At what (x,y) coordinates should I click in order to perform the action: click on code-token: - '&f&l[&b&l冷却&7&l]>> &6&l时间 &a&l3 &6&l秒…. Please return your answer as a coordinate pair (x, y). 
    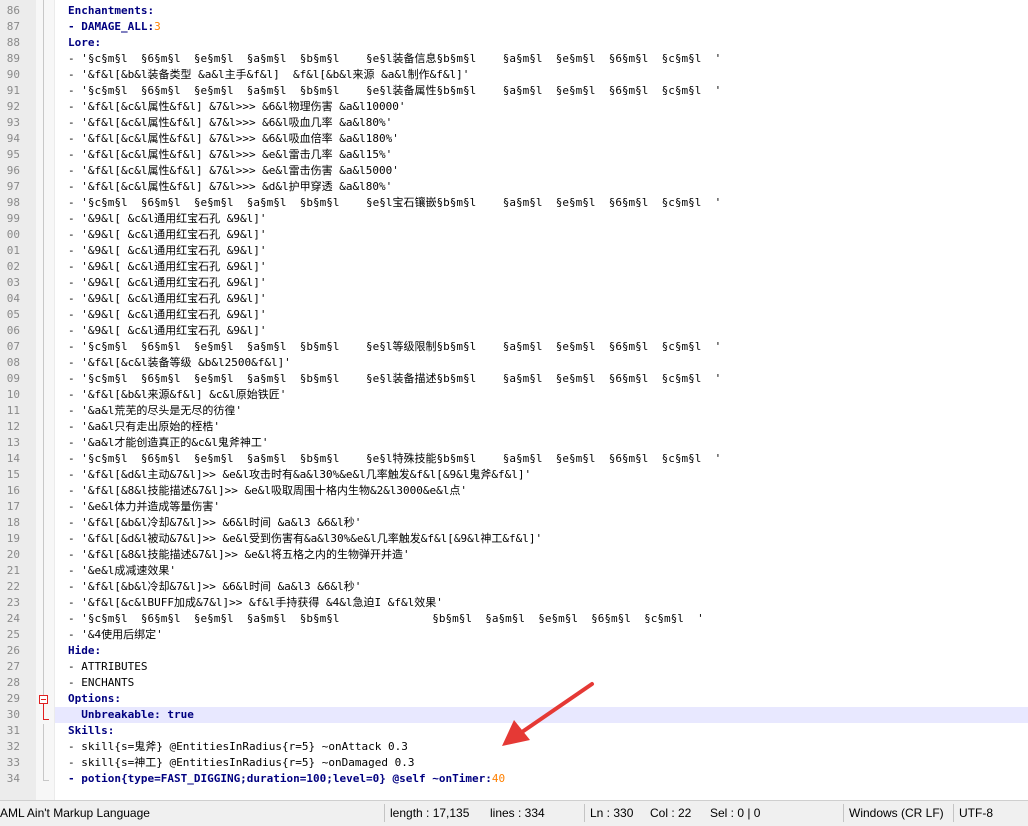
    Looking at the image, I should click on (215, 522).